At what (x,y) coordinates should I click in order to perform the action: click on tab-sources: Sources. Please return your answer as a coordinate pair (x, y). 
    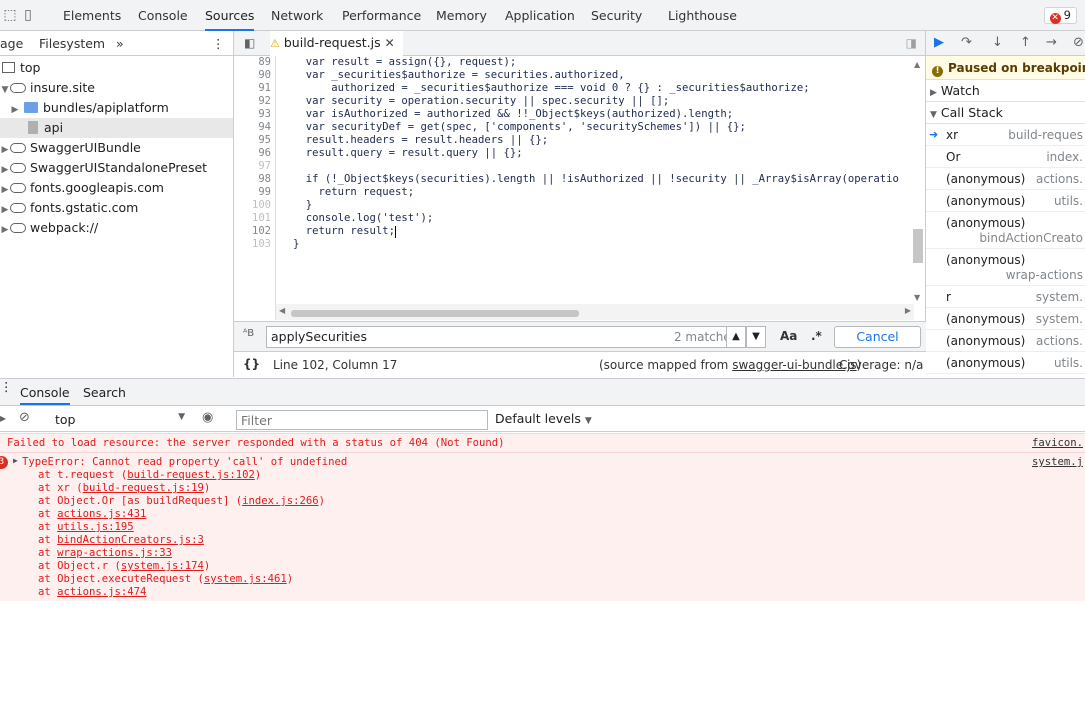
    Looking at the image, I should click on (230, 15).